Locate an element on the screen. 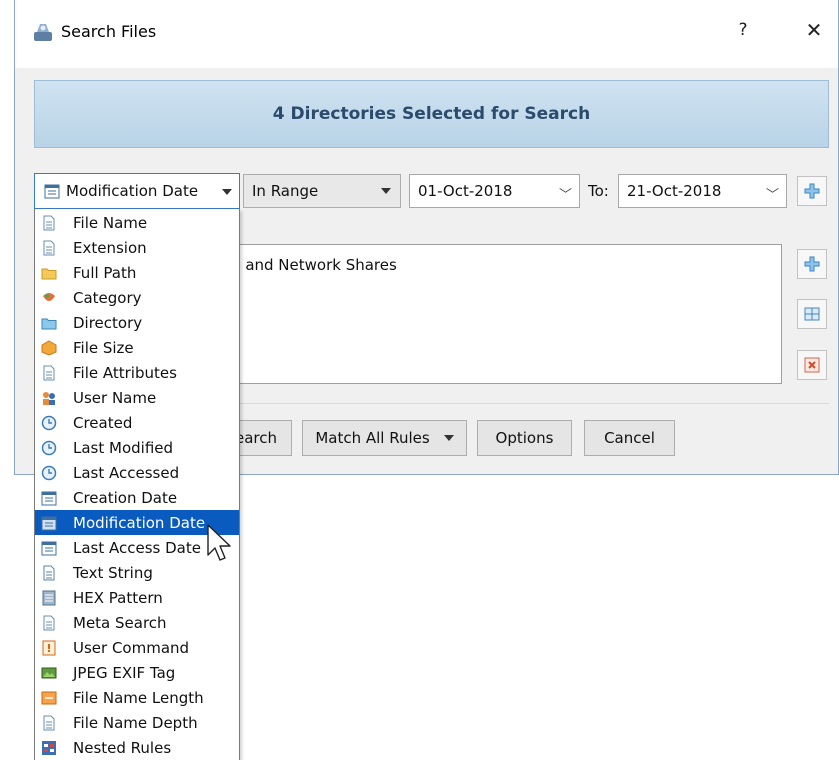 The height and width of the screenshot is (760, 839). dropdown-option-label: Extension is located at coordinates (110, 247).